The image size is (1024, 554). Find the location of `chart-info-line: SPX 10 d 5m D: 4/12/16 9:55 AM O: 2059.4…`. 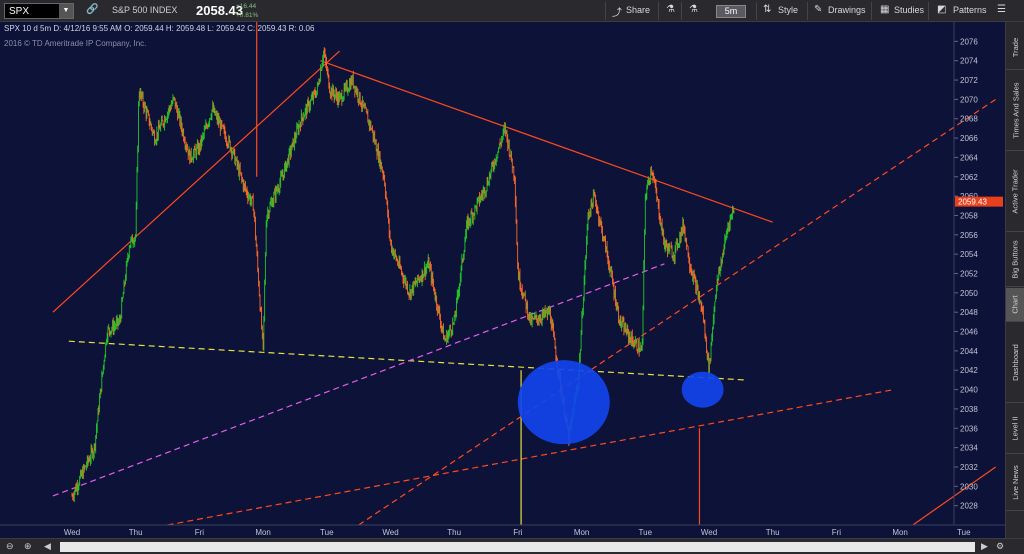

chart-info-line: SPX 10 d 5m D: 4/12/16 9:55 AM O: 2059.4… is located at coordinates (159, 28).